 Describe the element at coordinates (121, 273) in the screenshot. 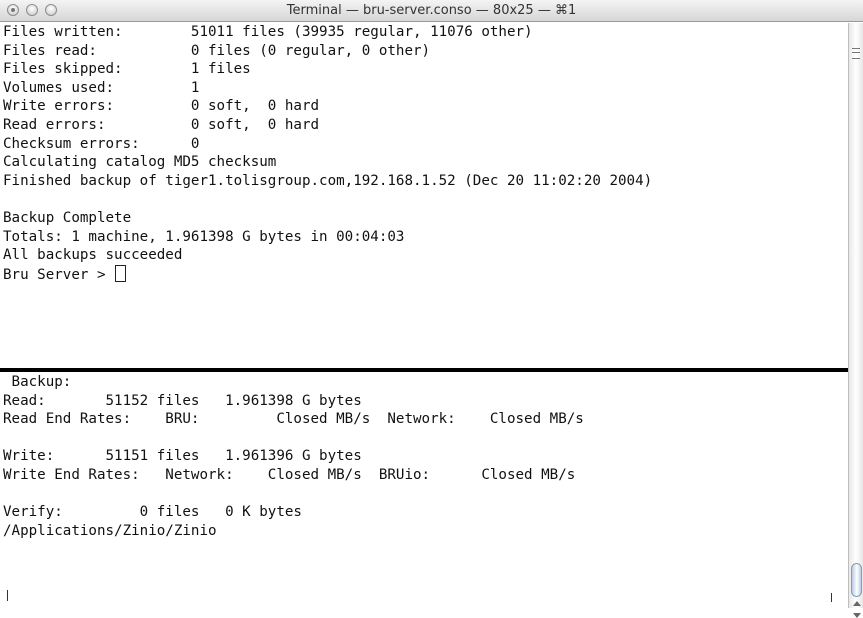

I see `text-cursor` at that location.